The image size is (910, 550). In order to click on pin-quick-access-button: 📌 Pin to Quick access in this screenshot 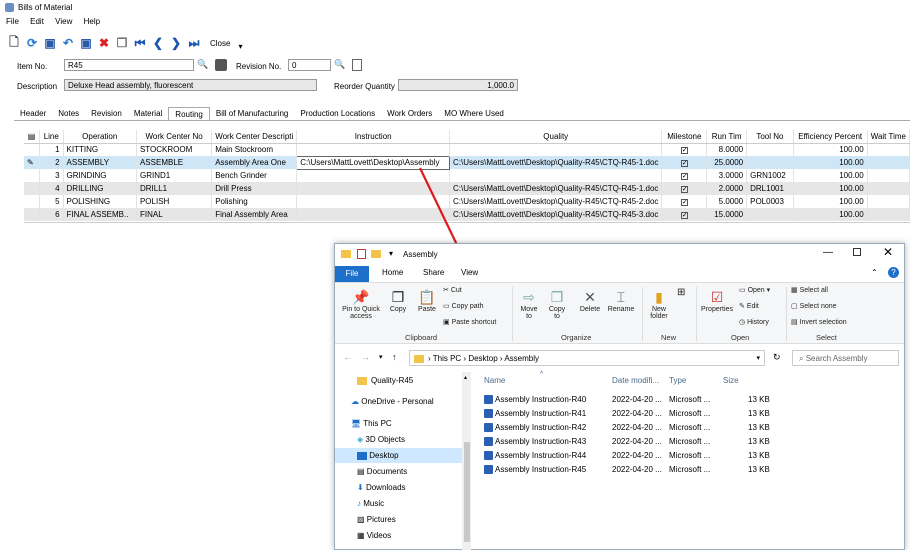, I will do `click(361, 304)`.